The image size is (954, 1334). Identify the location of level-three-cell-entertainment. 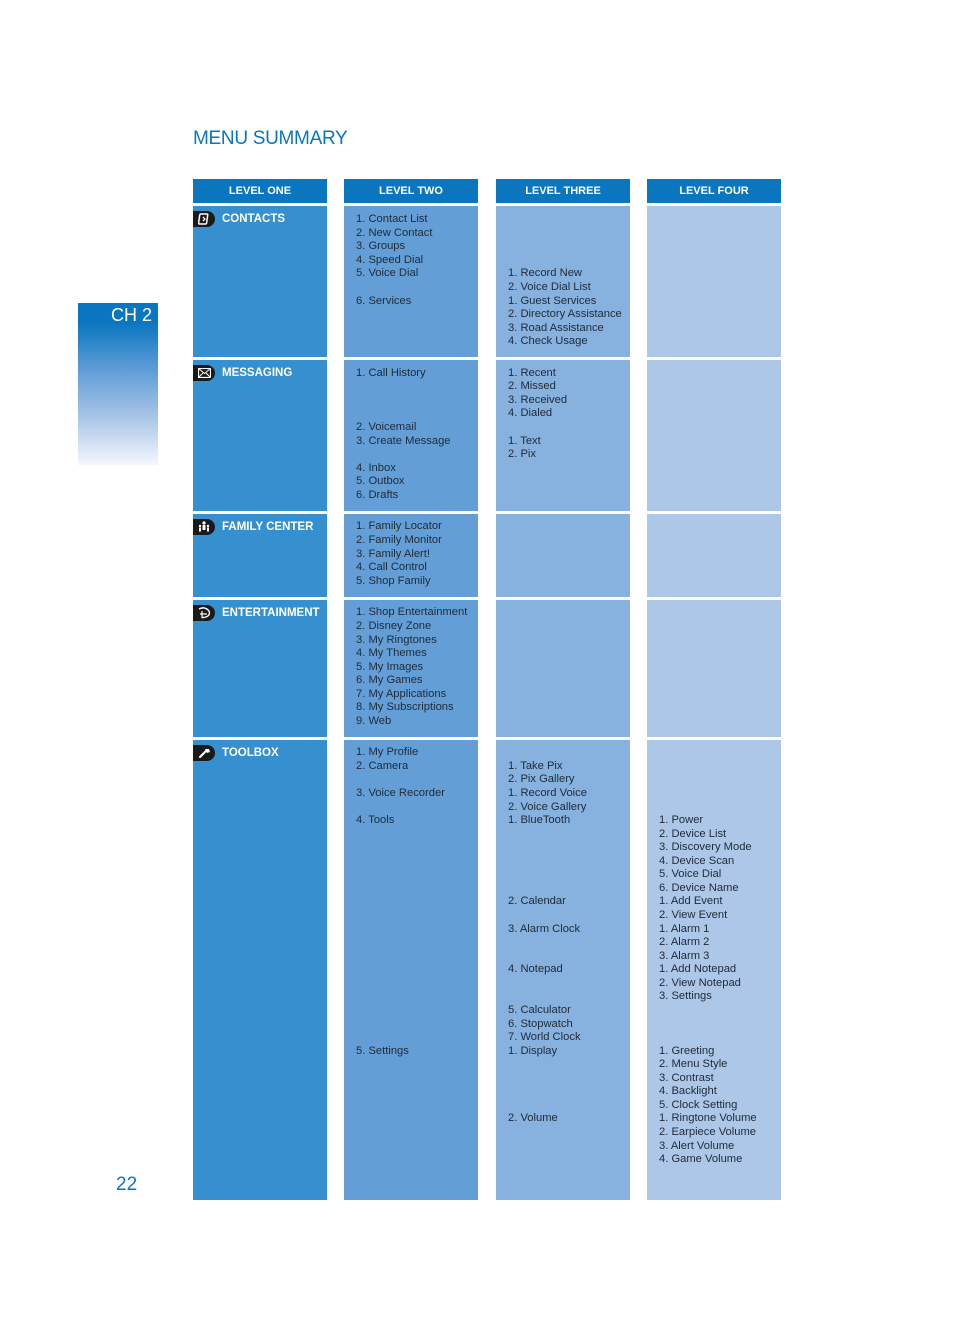
(563, 668).